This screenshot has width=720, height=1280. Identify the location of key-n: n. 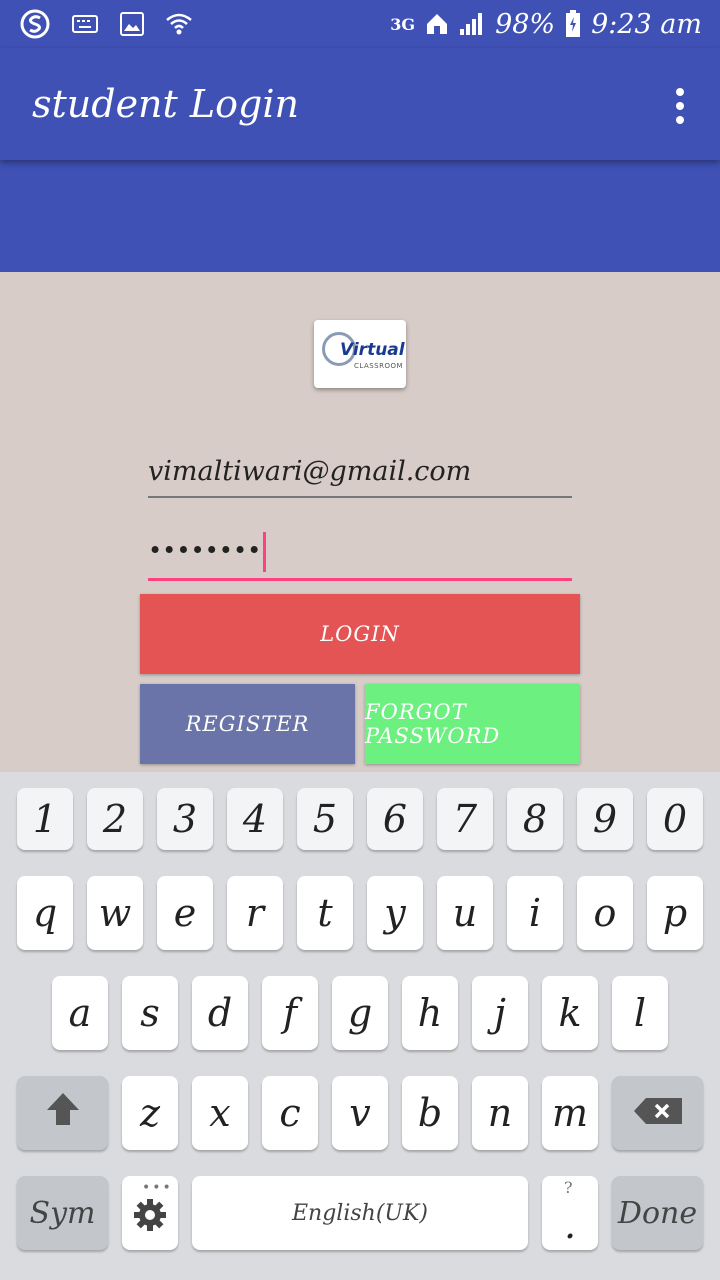
(500, 1113).